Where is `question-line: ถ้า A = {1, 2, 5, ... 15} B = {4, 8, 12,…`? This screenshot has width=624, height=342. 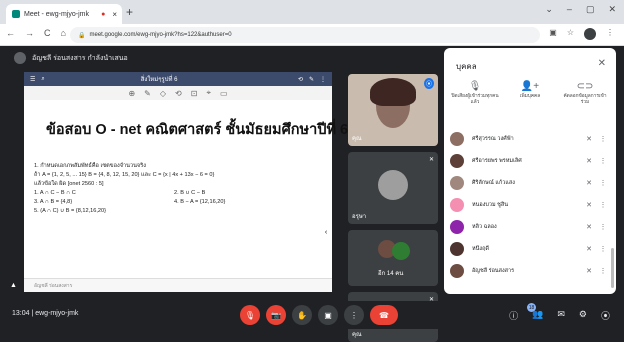
question-line: ถ้า A = {1, 2, 5, ... 15} B = {4, 8, 12,… is located at coordinates (124, 175).